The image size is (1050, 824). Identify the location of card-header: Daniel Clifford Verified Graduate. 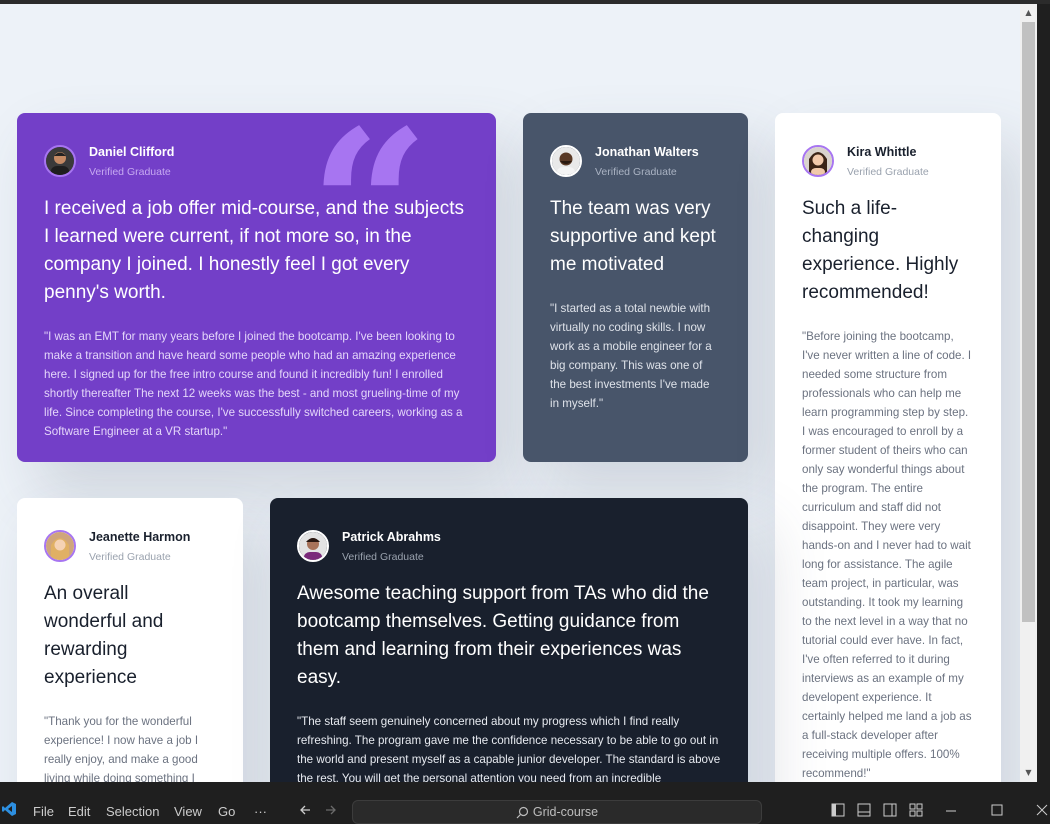
(256, 161).